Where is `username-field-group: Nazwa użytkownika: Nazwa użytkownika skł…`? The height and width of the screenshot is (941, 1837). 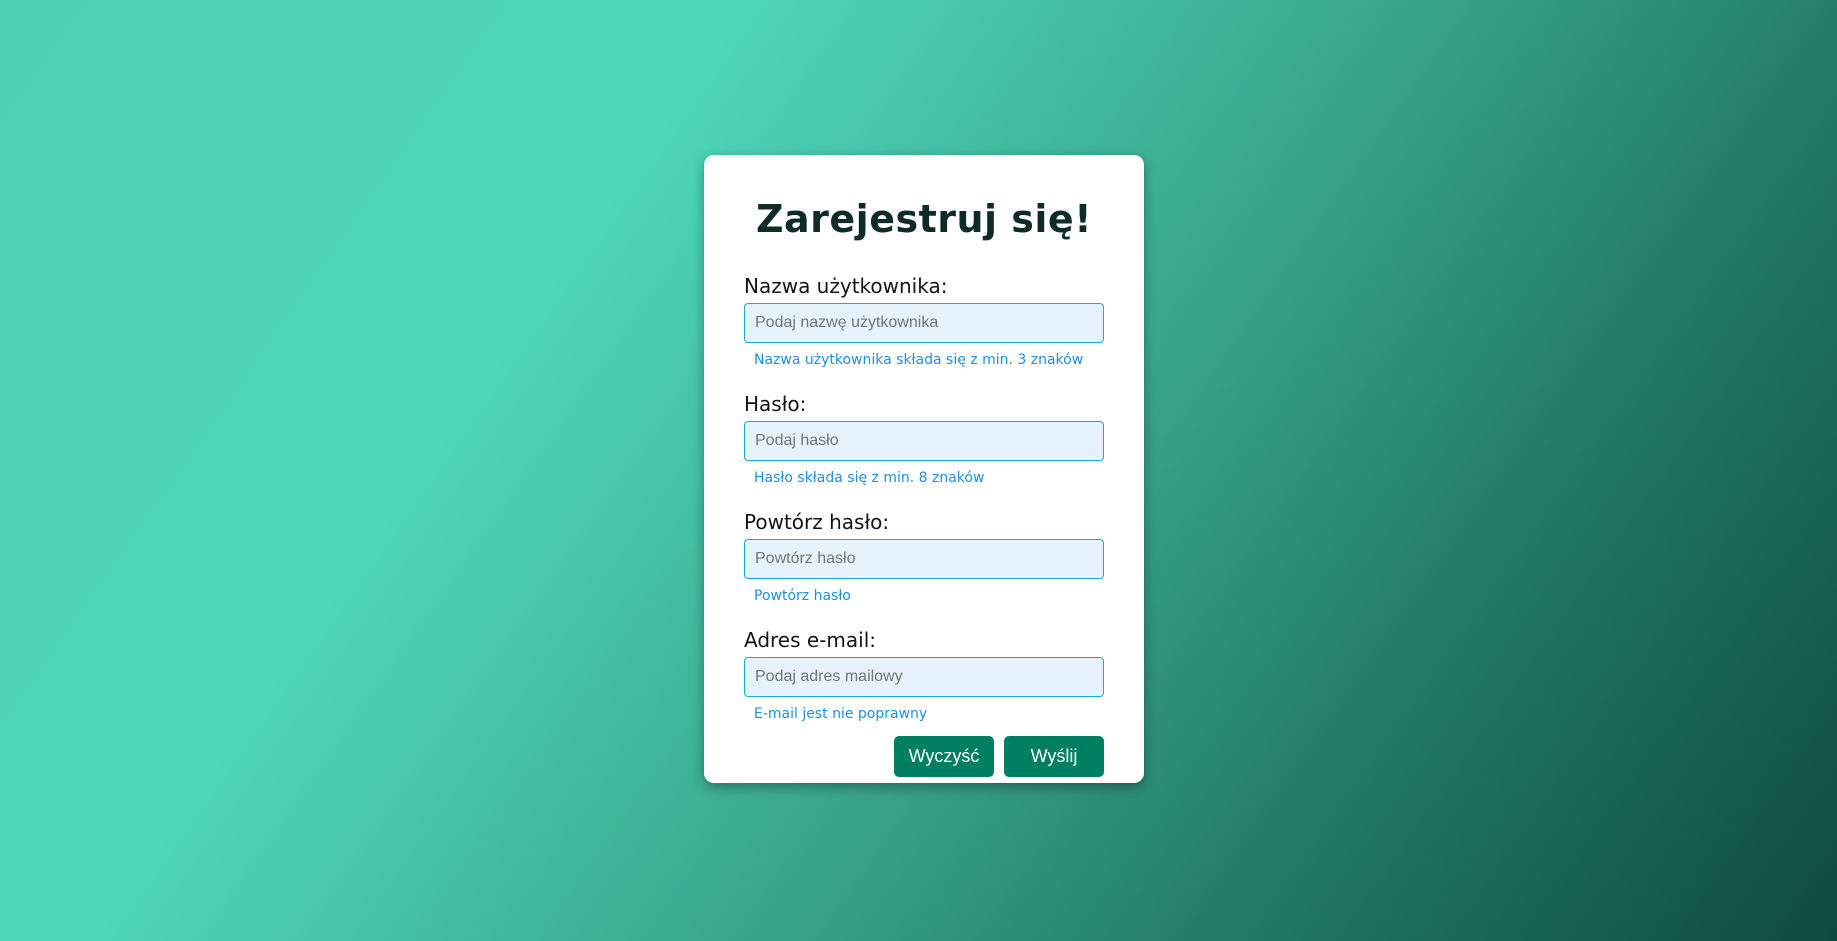
username-field-group: Nazwa użytkownika: Nazwa użytkownika skł… is located at coordinates (924, 321).